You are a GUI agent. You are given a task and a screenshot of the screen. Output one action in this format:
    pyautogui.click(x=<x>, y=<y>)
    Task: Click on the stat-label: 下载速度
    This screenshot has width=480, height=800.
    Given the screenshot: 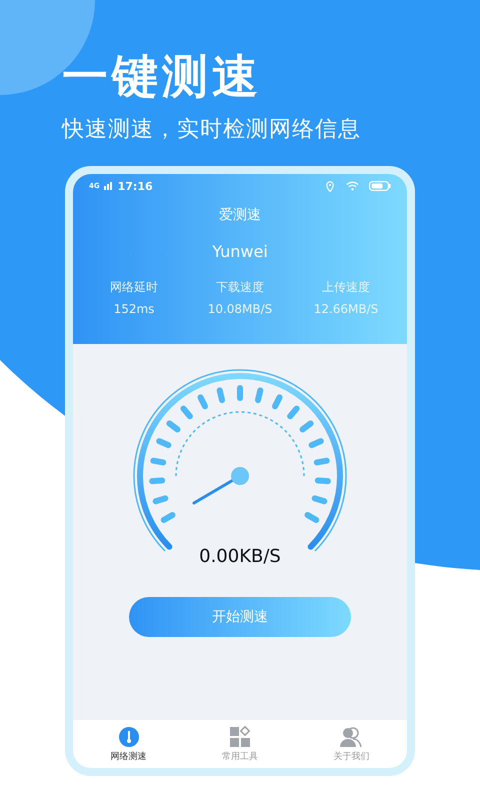 What is the action you would take?
    pyautogui.click(x=240, y=287)
    